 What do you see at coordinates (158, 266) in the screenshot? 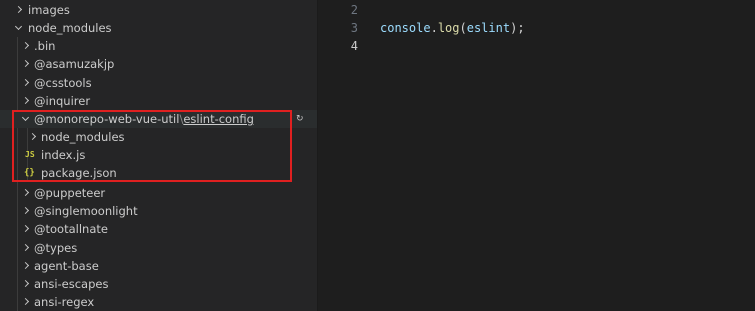
I see `tree-item-agent-base: agent-base` at bounding box center [158, 266].